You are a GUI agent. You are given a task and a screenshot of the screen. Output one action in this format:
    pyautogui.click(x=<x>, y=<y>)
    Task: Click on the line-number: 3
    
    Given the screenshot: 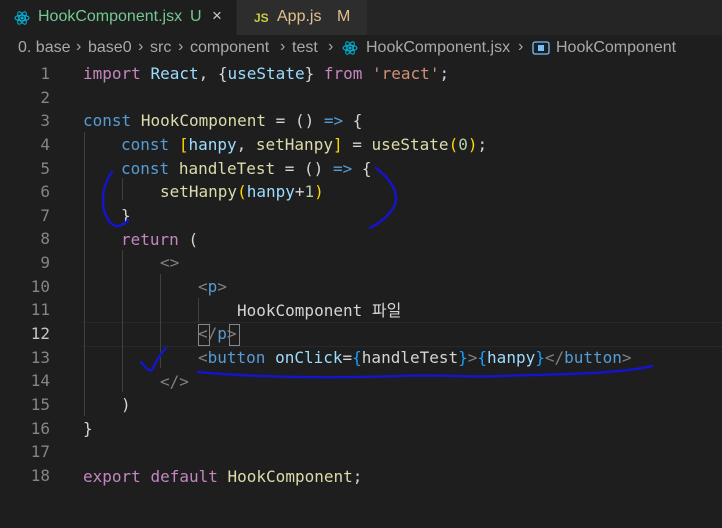 What is the action you would take?
    pyautogui.click(x=45, y=121)
    